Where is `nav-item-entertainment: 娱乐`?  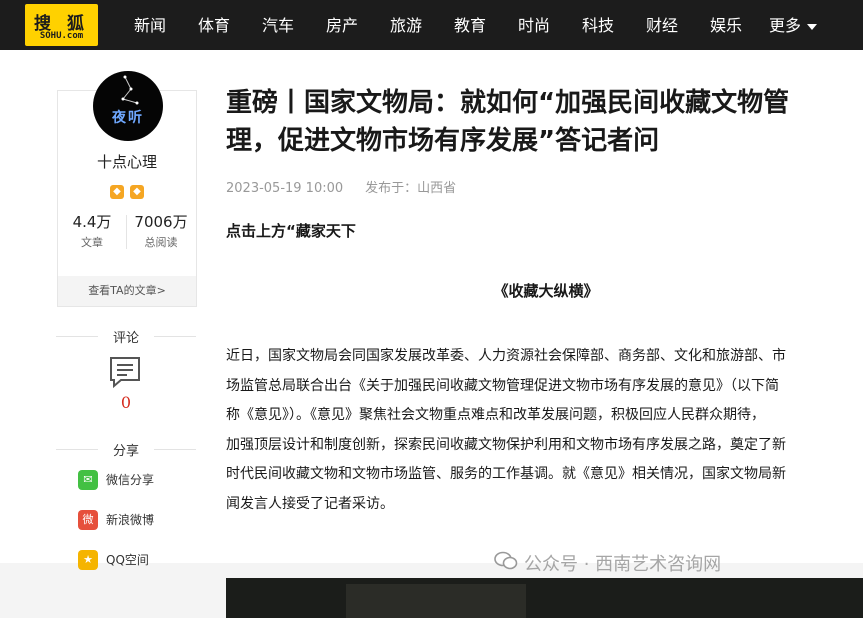
nav-item-entertainment: 娱乐 is located at coordinates (726, 25).